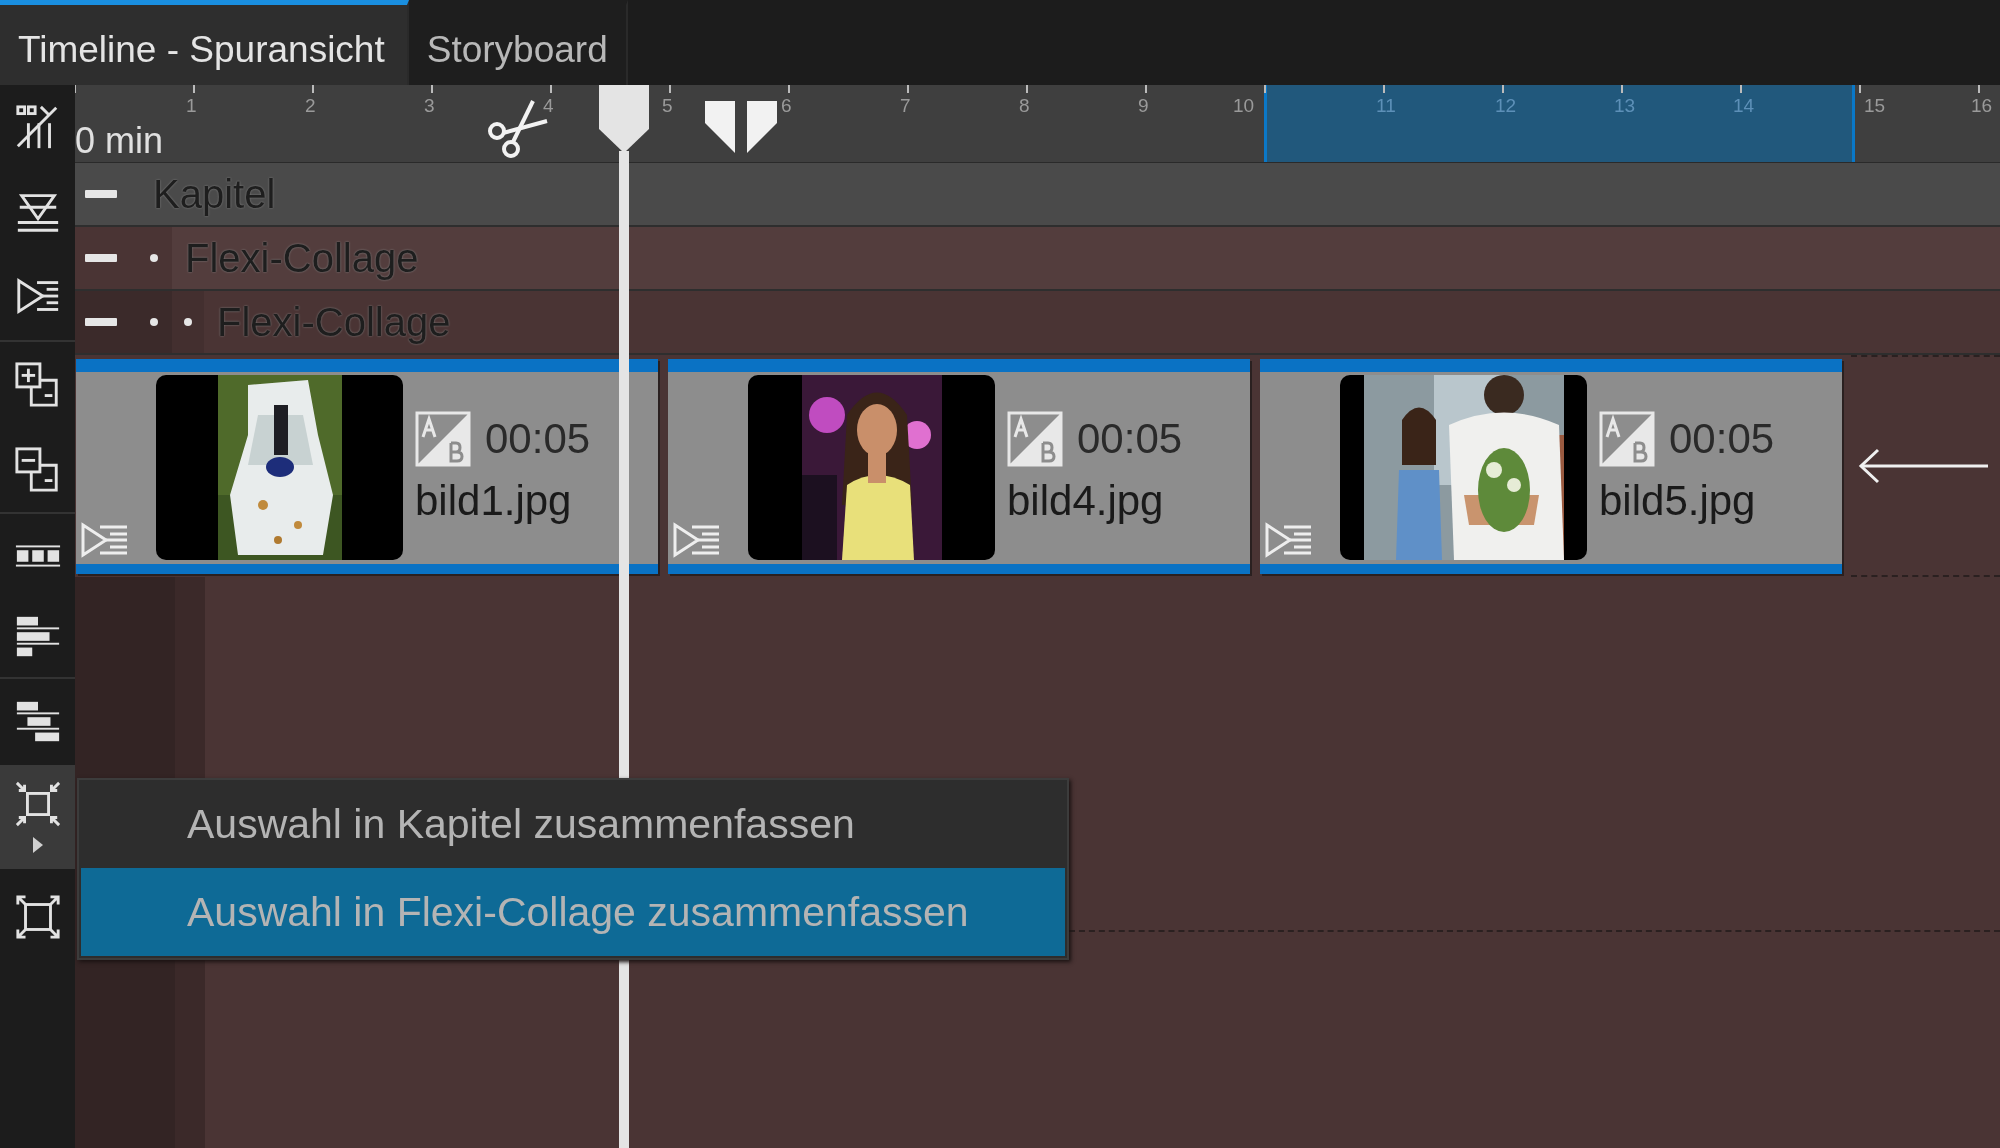 This screenshot has width=2000, height=1148. Describe the element at coordinates (786, 106) in the screenshot. I see `tick-label: 6` at that location.